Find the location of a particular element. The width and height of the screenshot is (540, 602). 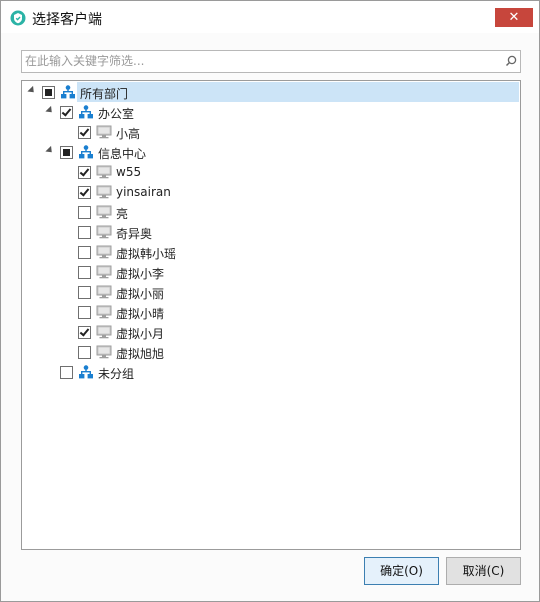

title-bar: 选择客户端 ✕ is located at coordinates (270, 17).